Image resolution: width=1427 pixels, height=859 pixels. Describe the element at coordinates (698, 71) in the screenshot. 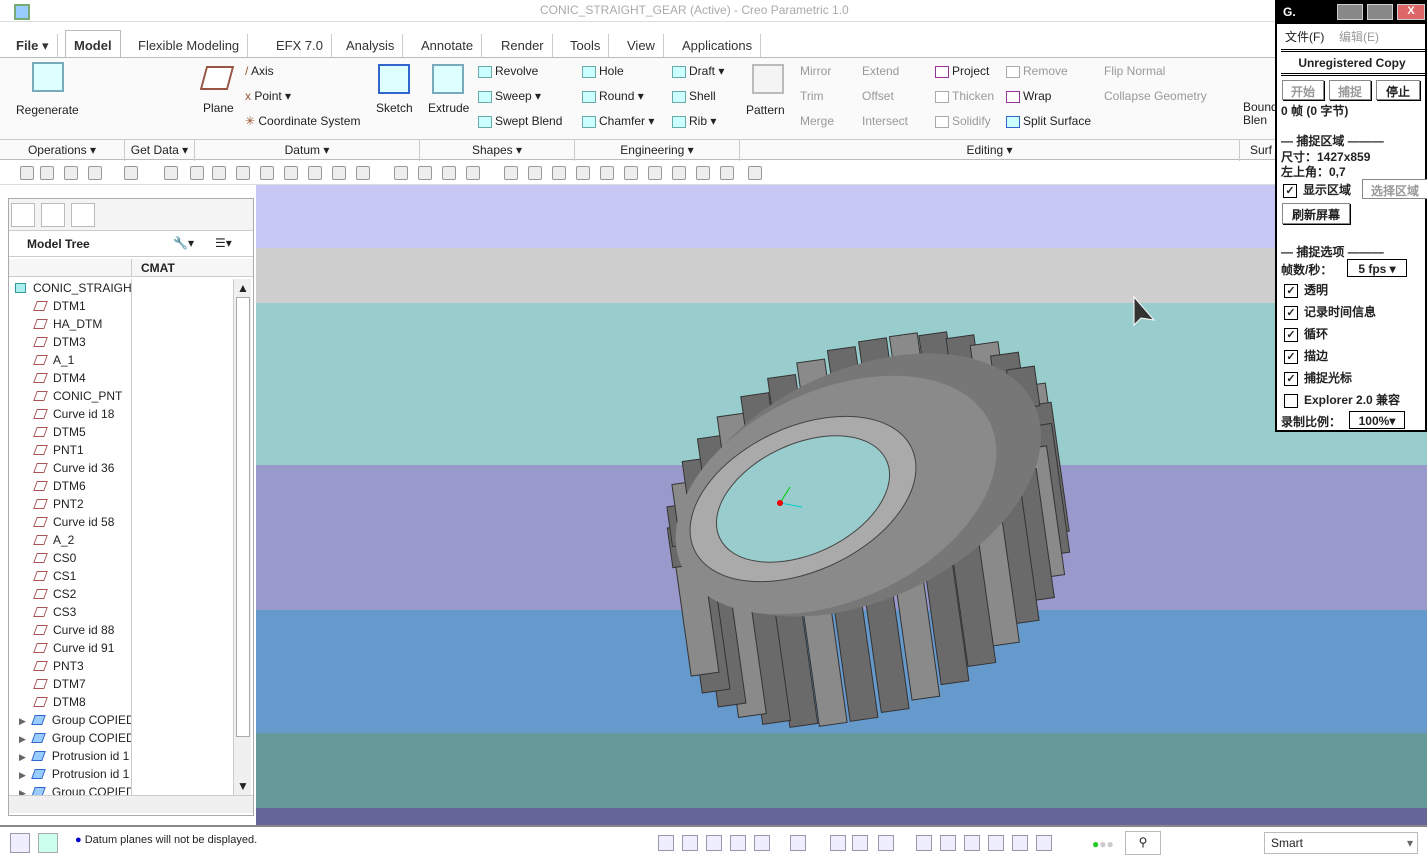

I see `draft-button: Draft ▾` at that location.